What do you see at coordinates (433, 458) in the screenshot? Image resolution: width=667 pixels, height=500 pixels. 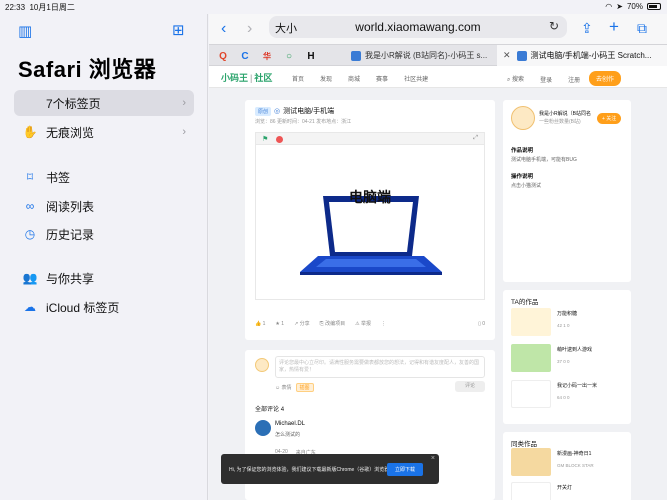 I see `close-icon: ×` at bounding box center [433, 458].